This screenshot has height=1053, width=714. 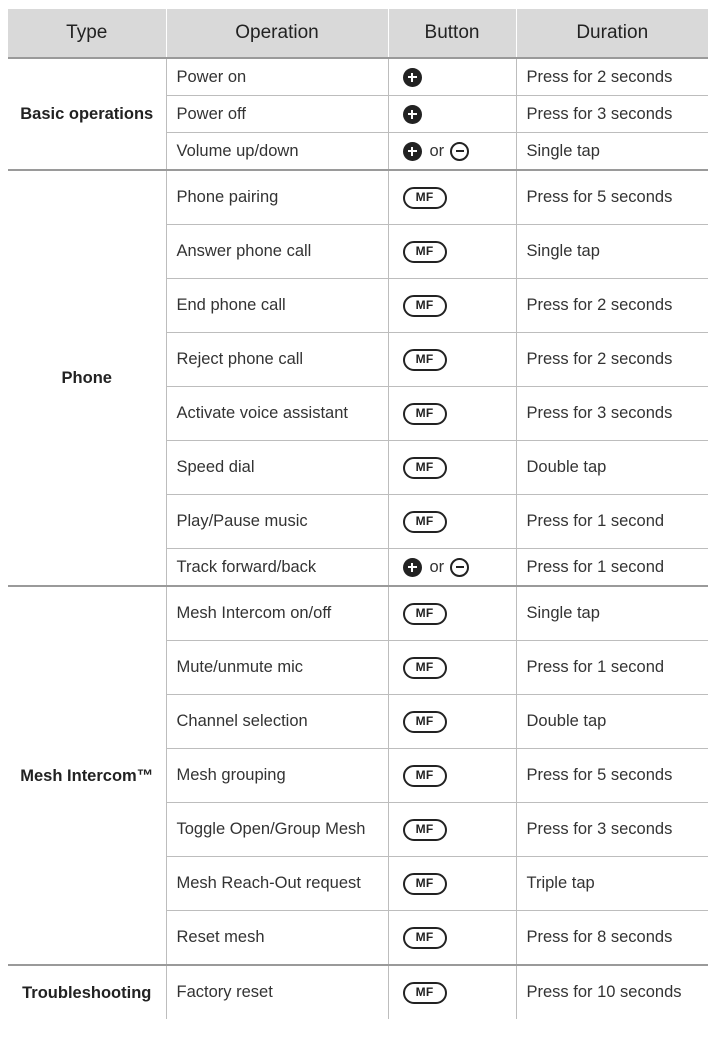 What do you see at coordinates (276, 721) in the screenshot?
I see `operation-cell: Channel selection` at bounding box center [276, 721].